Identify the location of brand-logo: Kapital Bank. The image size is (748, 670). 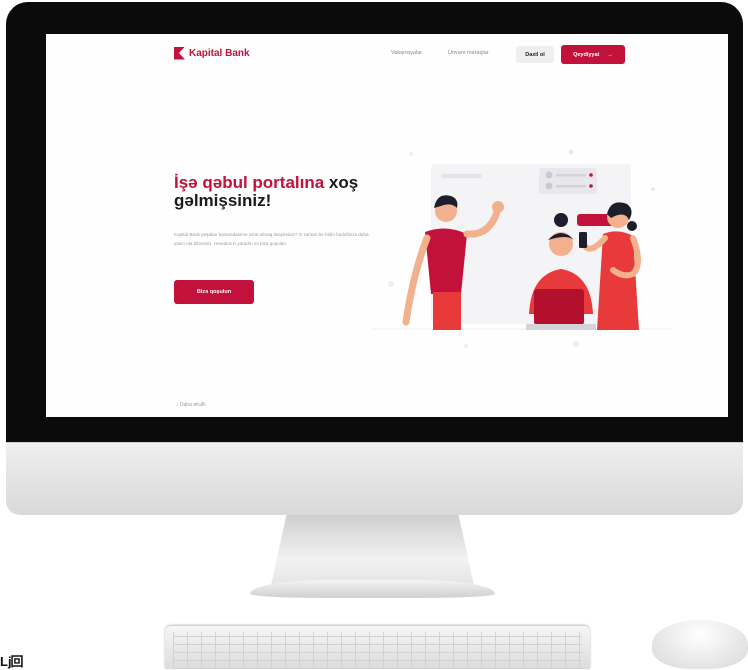
(212, 53).